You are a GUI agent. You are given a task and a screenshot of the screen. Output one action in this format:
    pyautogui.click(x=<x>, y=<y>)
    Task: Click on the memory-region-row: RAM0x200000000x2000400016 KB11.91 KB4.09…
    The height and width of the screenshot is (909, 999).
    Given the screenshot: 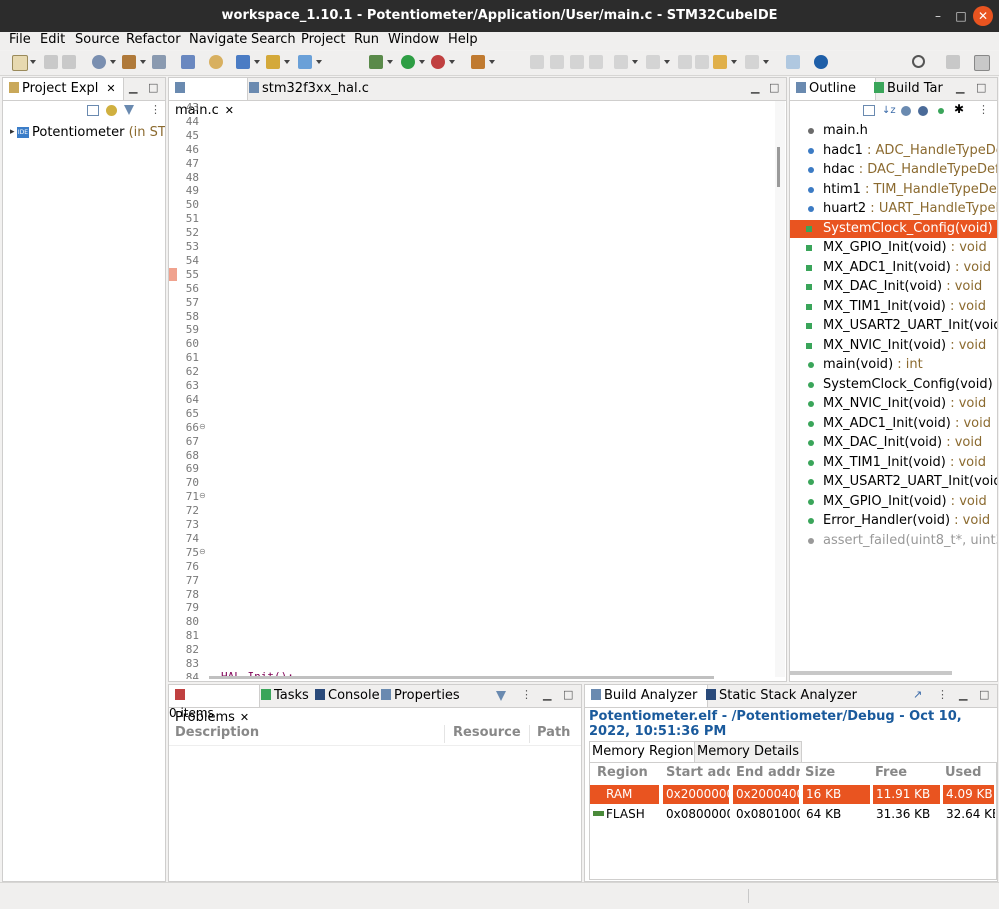 What is the action you would take?
    pyautogui.click(x=793, y=794)
    